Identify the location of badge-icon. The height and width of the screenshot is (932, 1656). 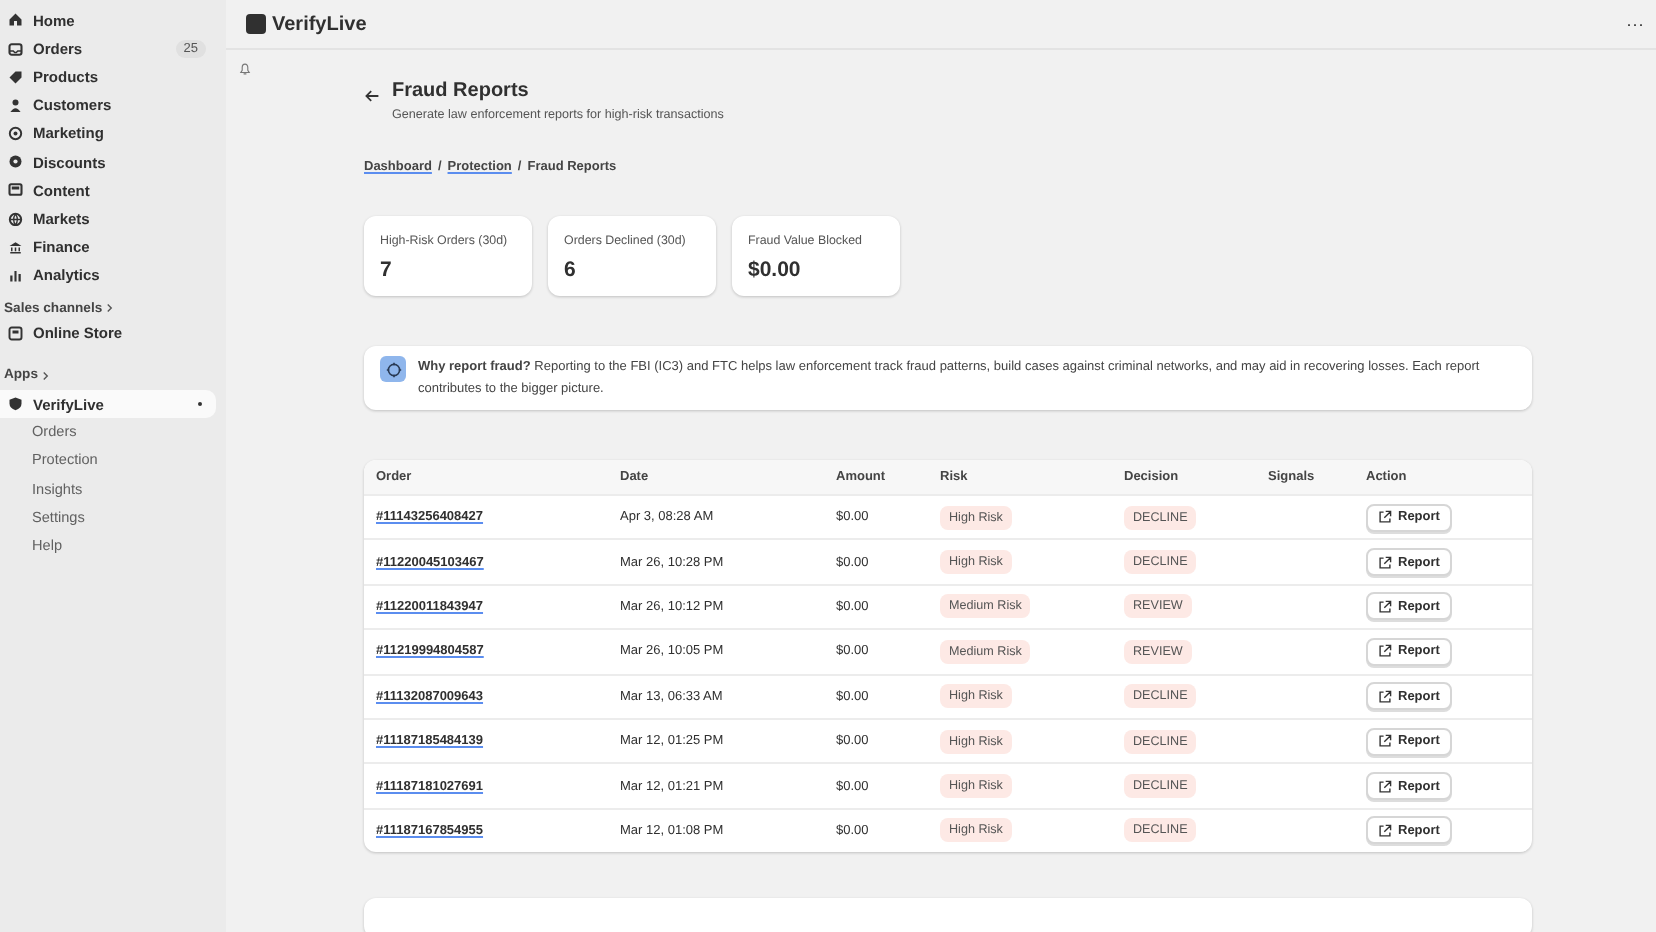
(15, 162).